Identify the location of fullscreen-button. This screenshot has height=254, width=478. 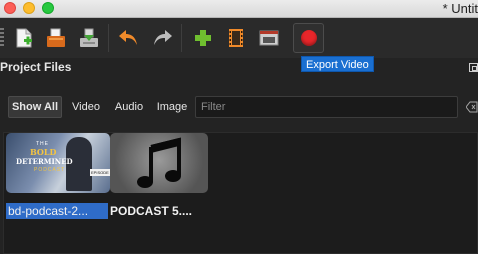
(269, 38).